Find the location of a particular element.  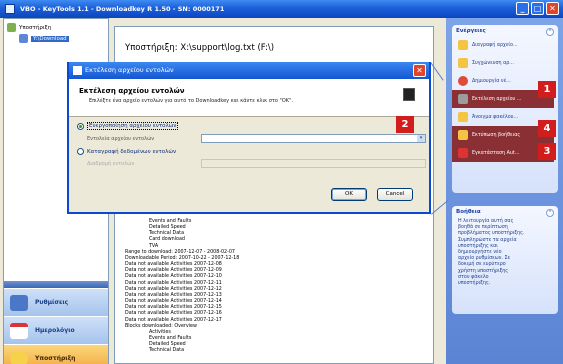

nav-calendar: Ημερολόγιο is located at coordinates (56, 330).